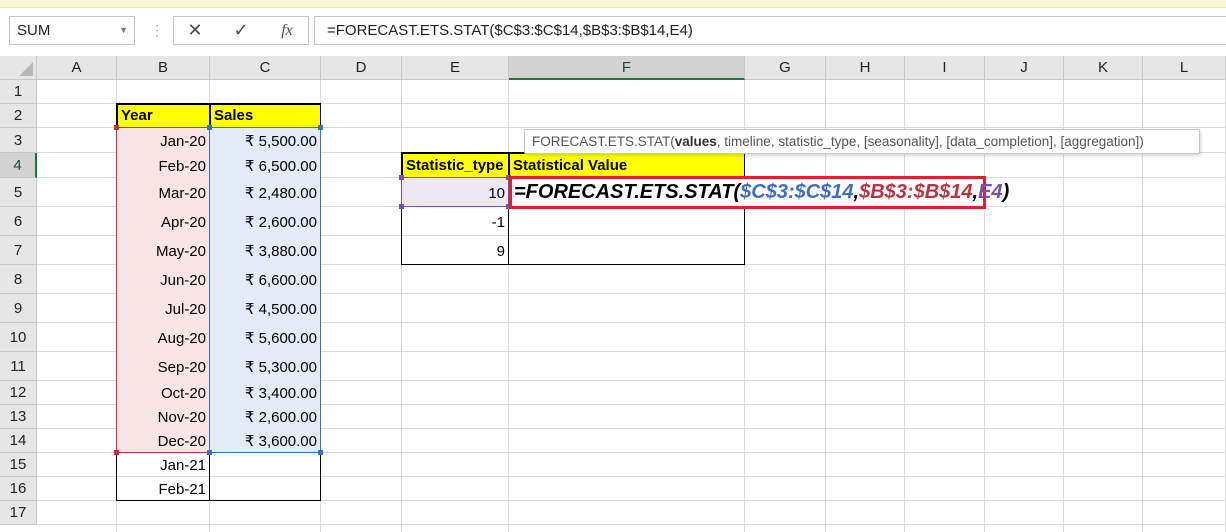  I want to click on row-header-16: 16, so click(18, 489).